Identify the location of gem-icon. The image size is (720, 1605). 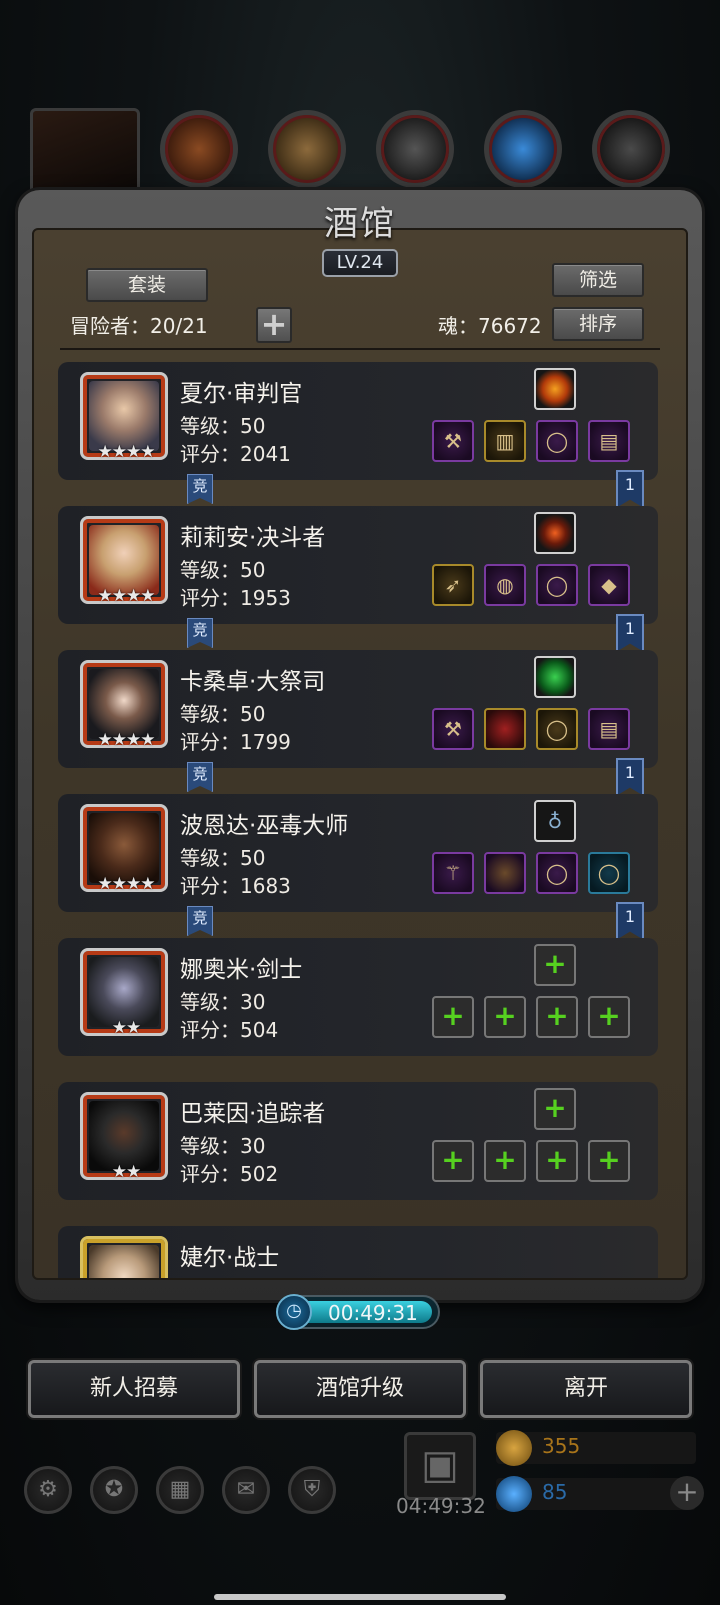
(514, 1494).